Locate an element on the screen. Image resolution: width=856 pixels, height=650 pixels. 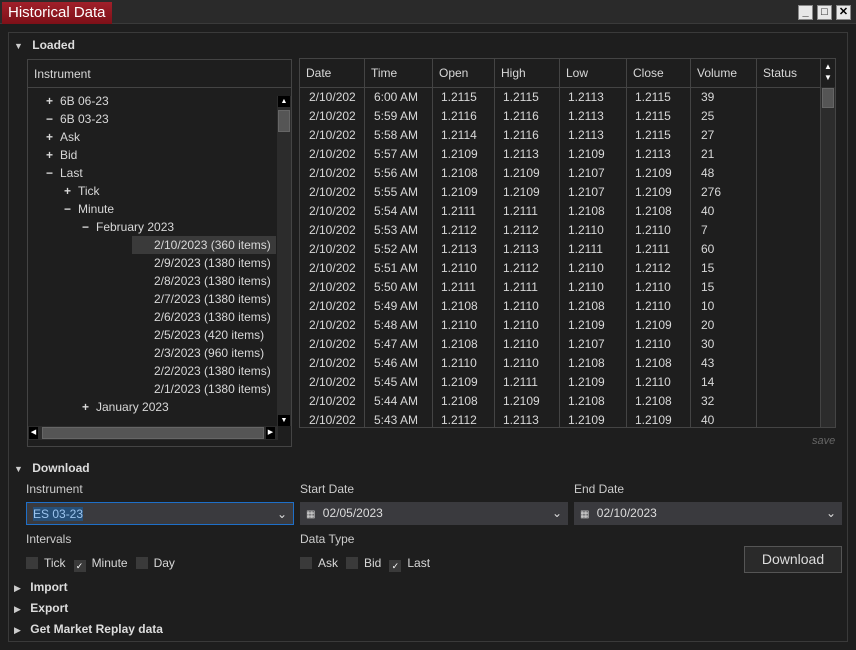
close-button: ✕ is located at coordinates (843, 12).